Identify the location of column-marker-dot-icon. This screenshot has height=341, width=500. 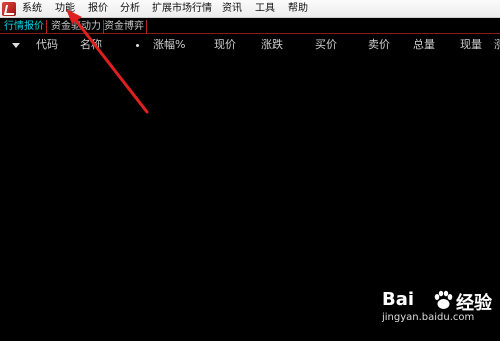
(137, 45).